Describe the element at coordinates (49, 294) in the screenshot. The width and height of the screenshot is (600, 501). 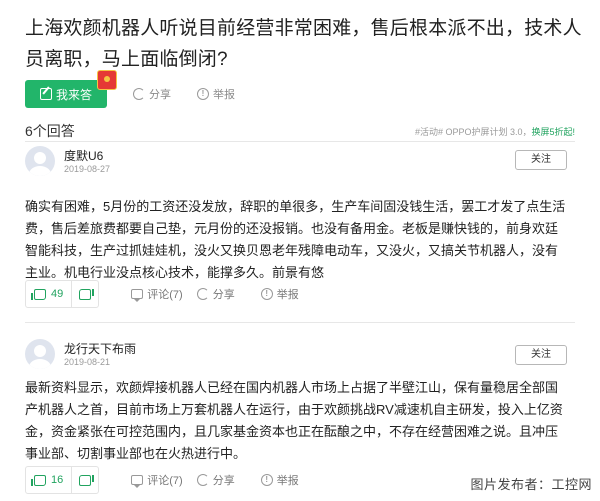
I see `upvote-button: 49` at that location.